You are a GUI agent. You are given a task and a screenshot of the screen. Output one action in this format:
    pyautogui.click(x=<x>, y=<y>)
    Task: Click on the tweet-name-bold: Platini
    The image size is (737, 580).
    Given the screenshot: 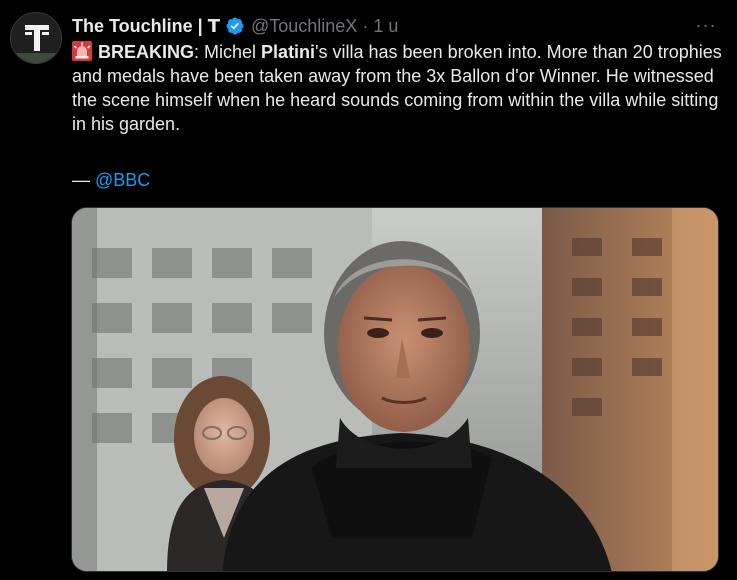 What is the action you would take?
    pyautogui.click(x=288, y=52)
    